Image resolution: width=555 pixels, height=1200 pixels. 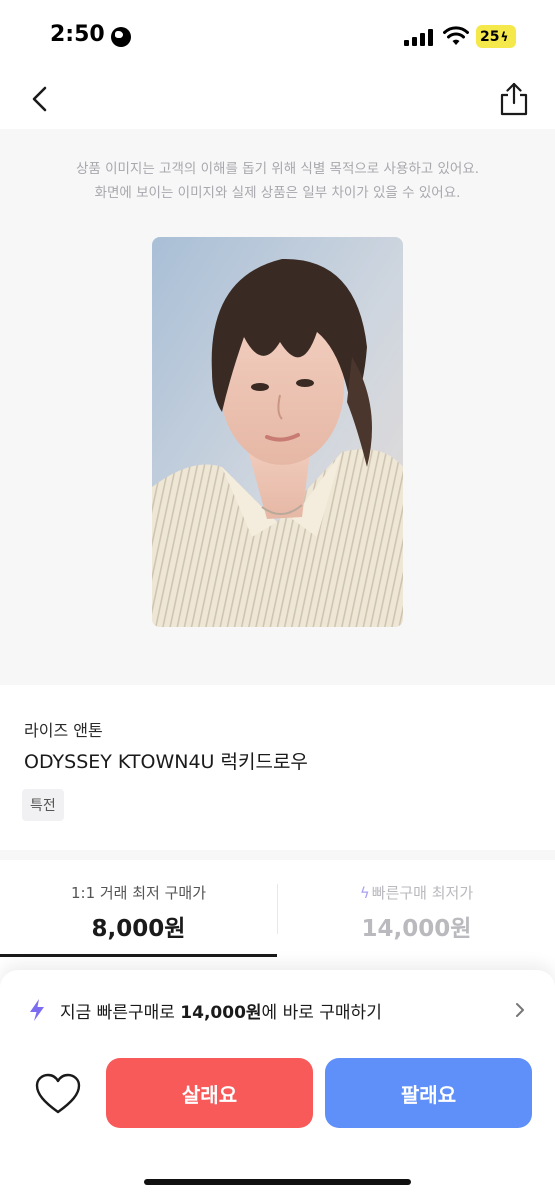 What do you see at coordinates (138, 929) in the screenshot?
I see `price-value: 8,000원` at bounding box center [138, 929].